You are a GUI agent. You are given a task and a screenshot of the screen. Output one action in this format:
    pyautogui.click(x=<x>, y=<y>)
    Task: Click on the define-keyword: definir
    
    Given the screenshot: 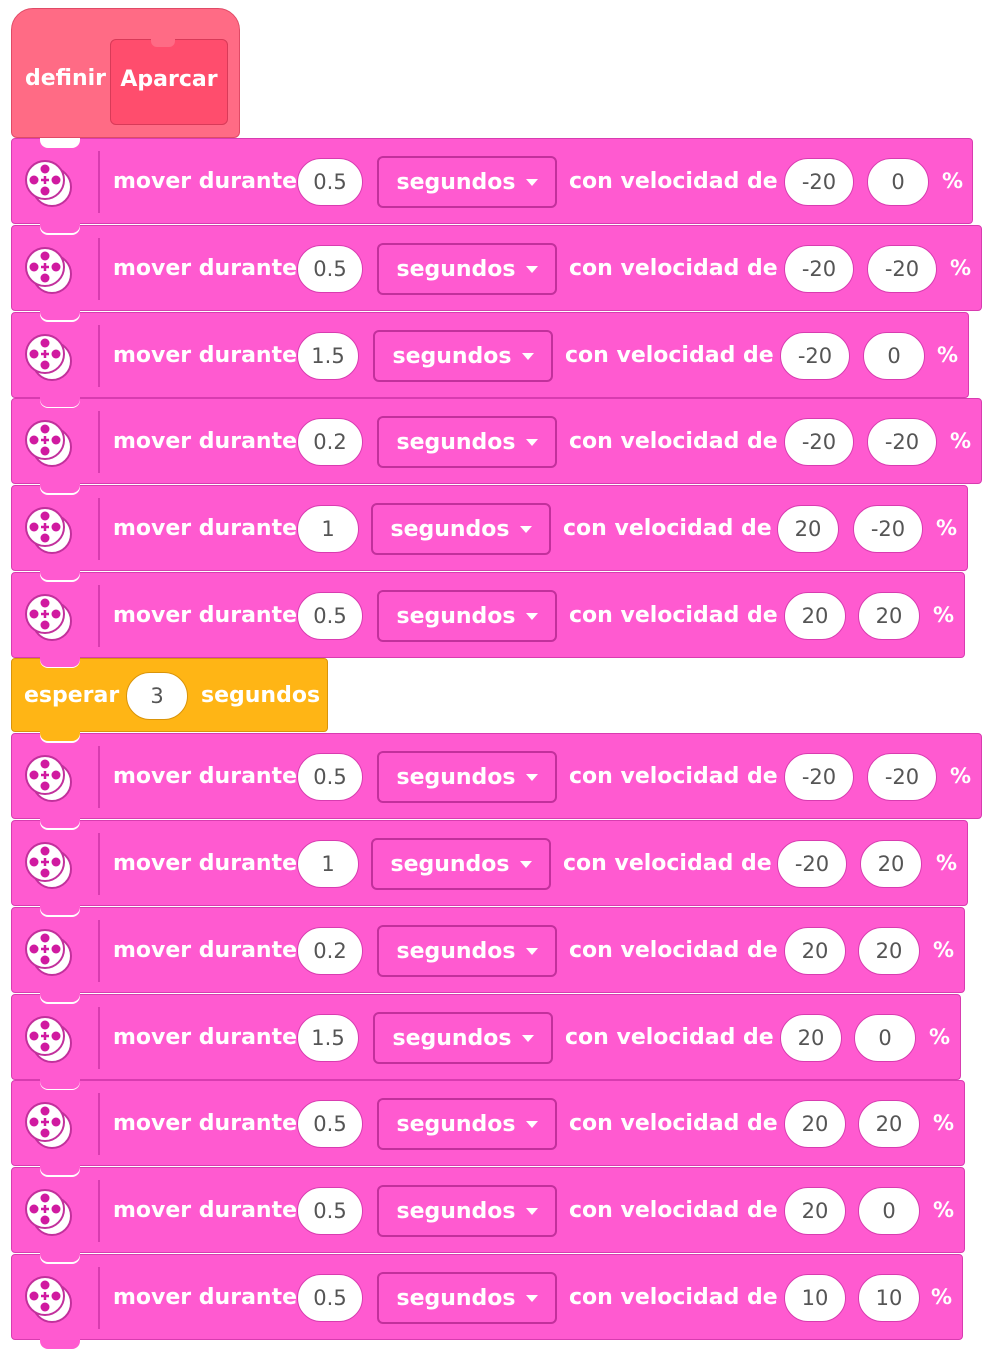 What is the action you would take?
    pyautogui.click(x=66, y=78)
    